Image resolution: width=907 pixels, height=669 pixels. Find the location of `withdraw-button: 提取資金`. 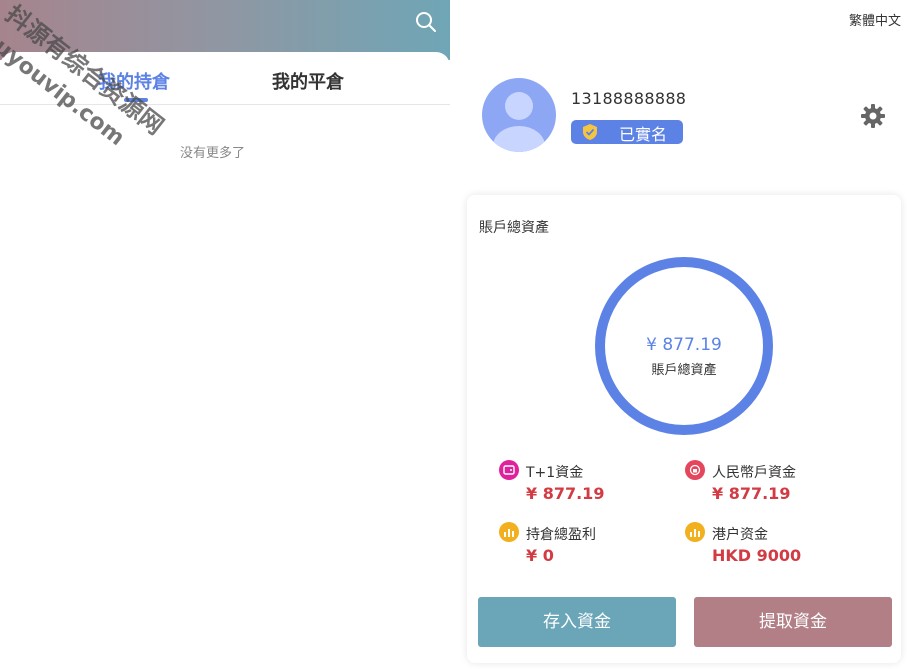

withdraw-button: 提取資金 is located at coordinates (793, 622).